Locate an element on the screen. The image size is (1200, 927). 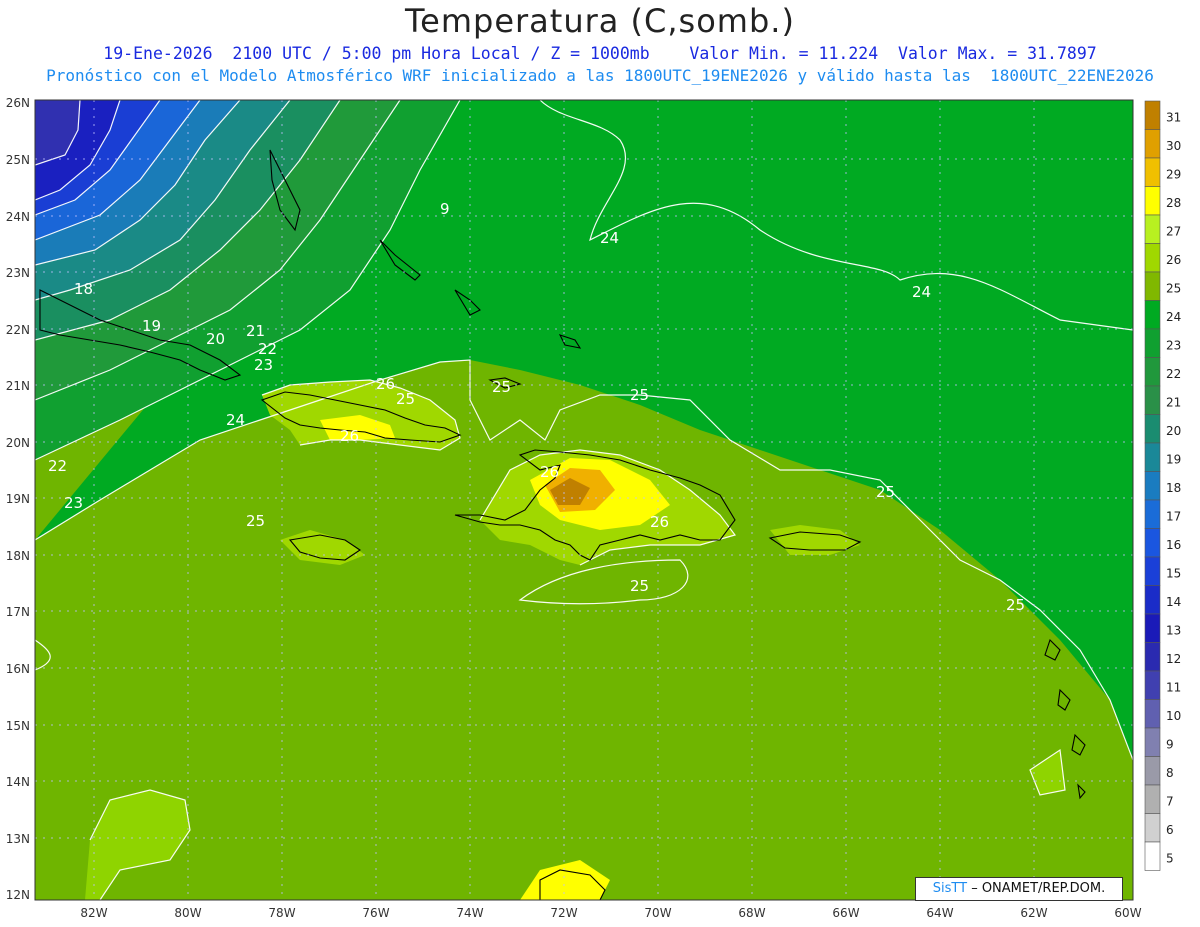
contour-label: 18 is located at coordinates (83, 289).